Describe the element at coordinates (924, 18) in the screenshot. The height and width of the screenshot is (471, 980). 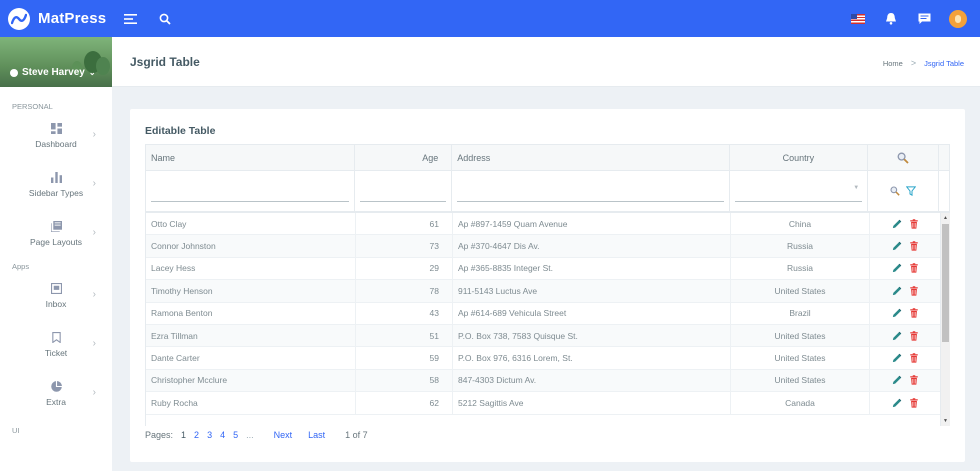
I see `messages-icon` at that location.